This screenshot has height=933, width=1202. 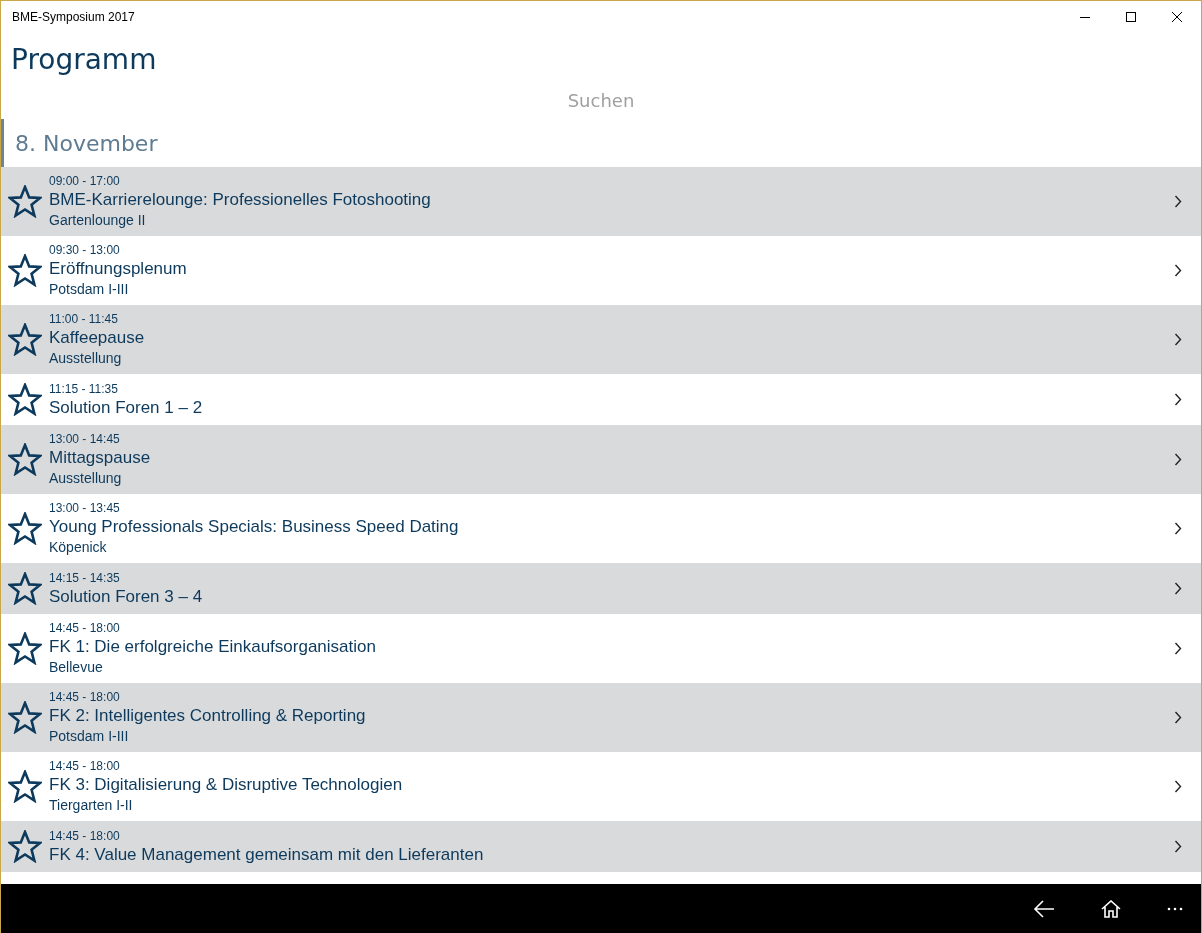 What do you see at coordinates (601, 846) in the screenshot?
I see `session-item: 14:45 - 18:00 FK 4: Value Management gemeinsam mit den Lieferanten` at bounding box center [601, 846].